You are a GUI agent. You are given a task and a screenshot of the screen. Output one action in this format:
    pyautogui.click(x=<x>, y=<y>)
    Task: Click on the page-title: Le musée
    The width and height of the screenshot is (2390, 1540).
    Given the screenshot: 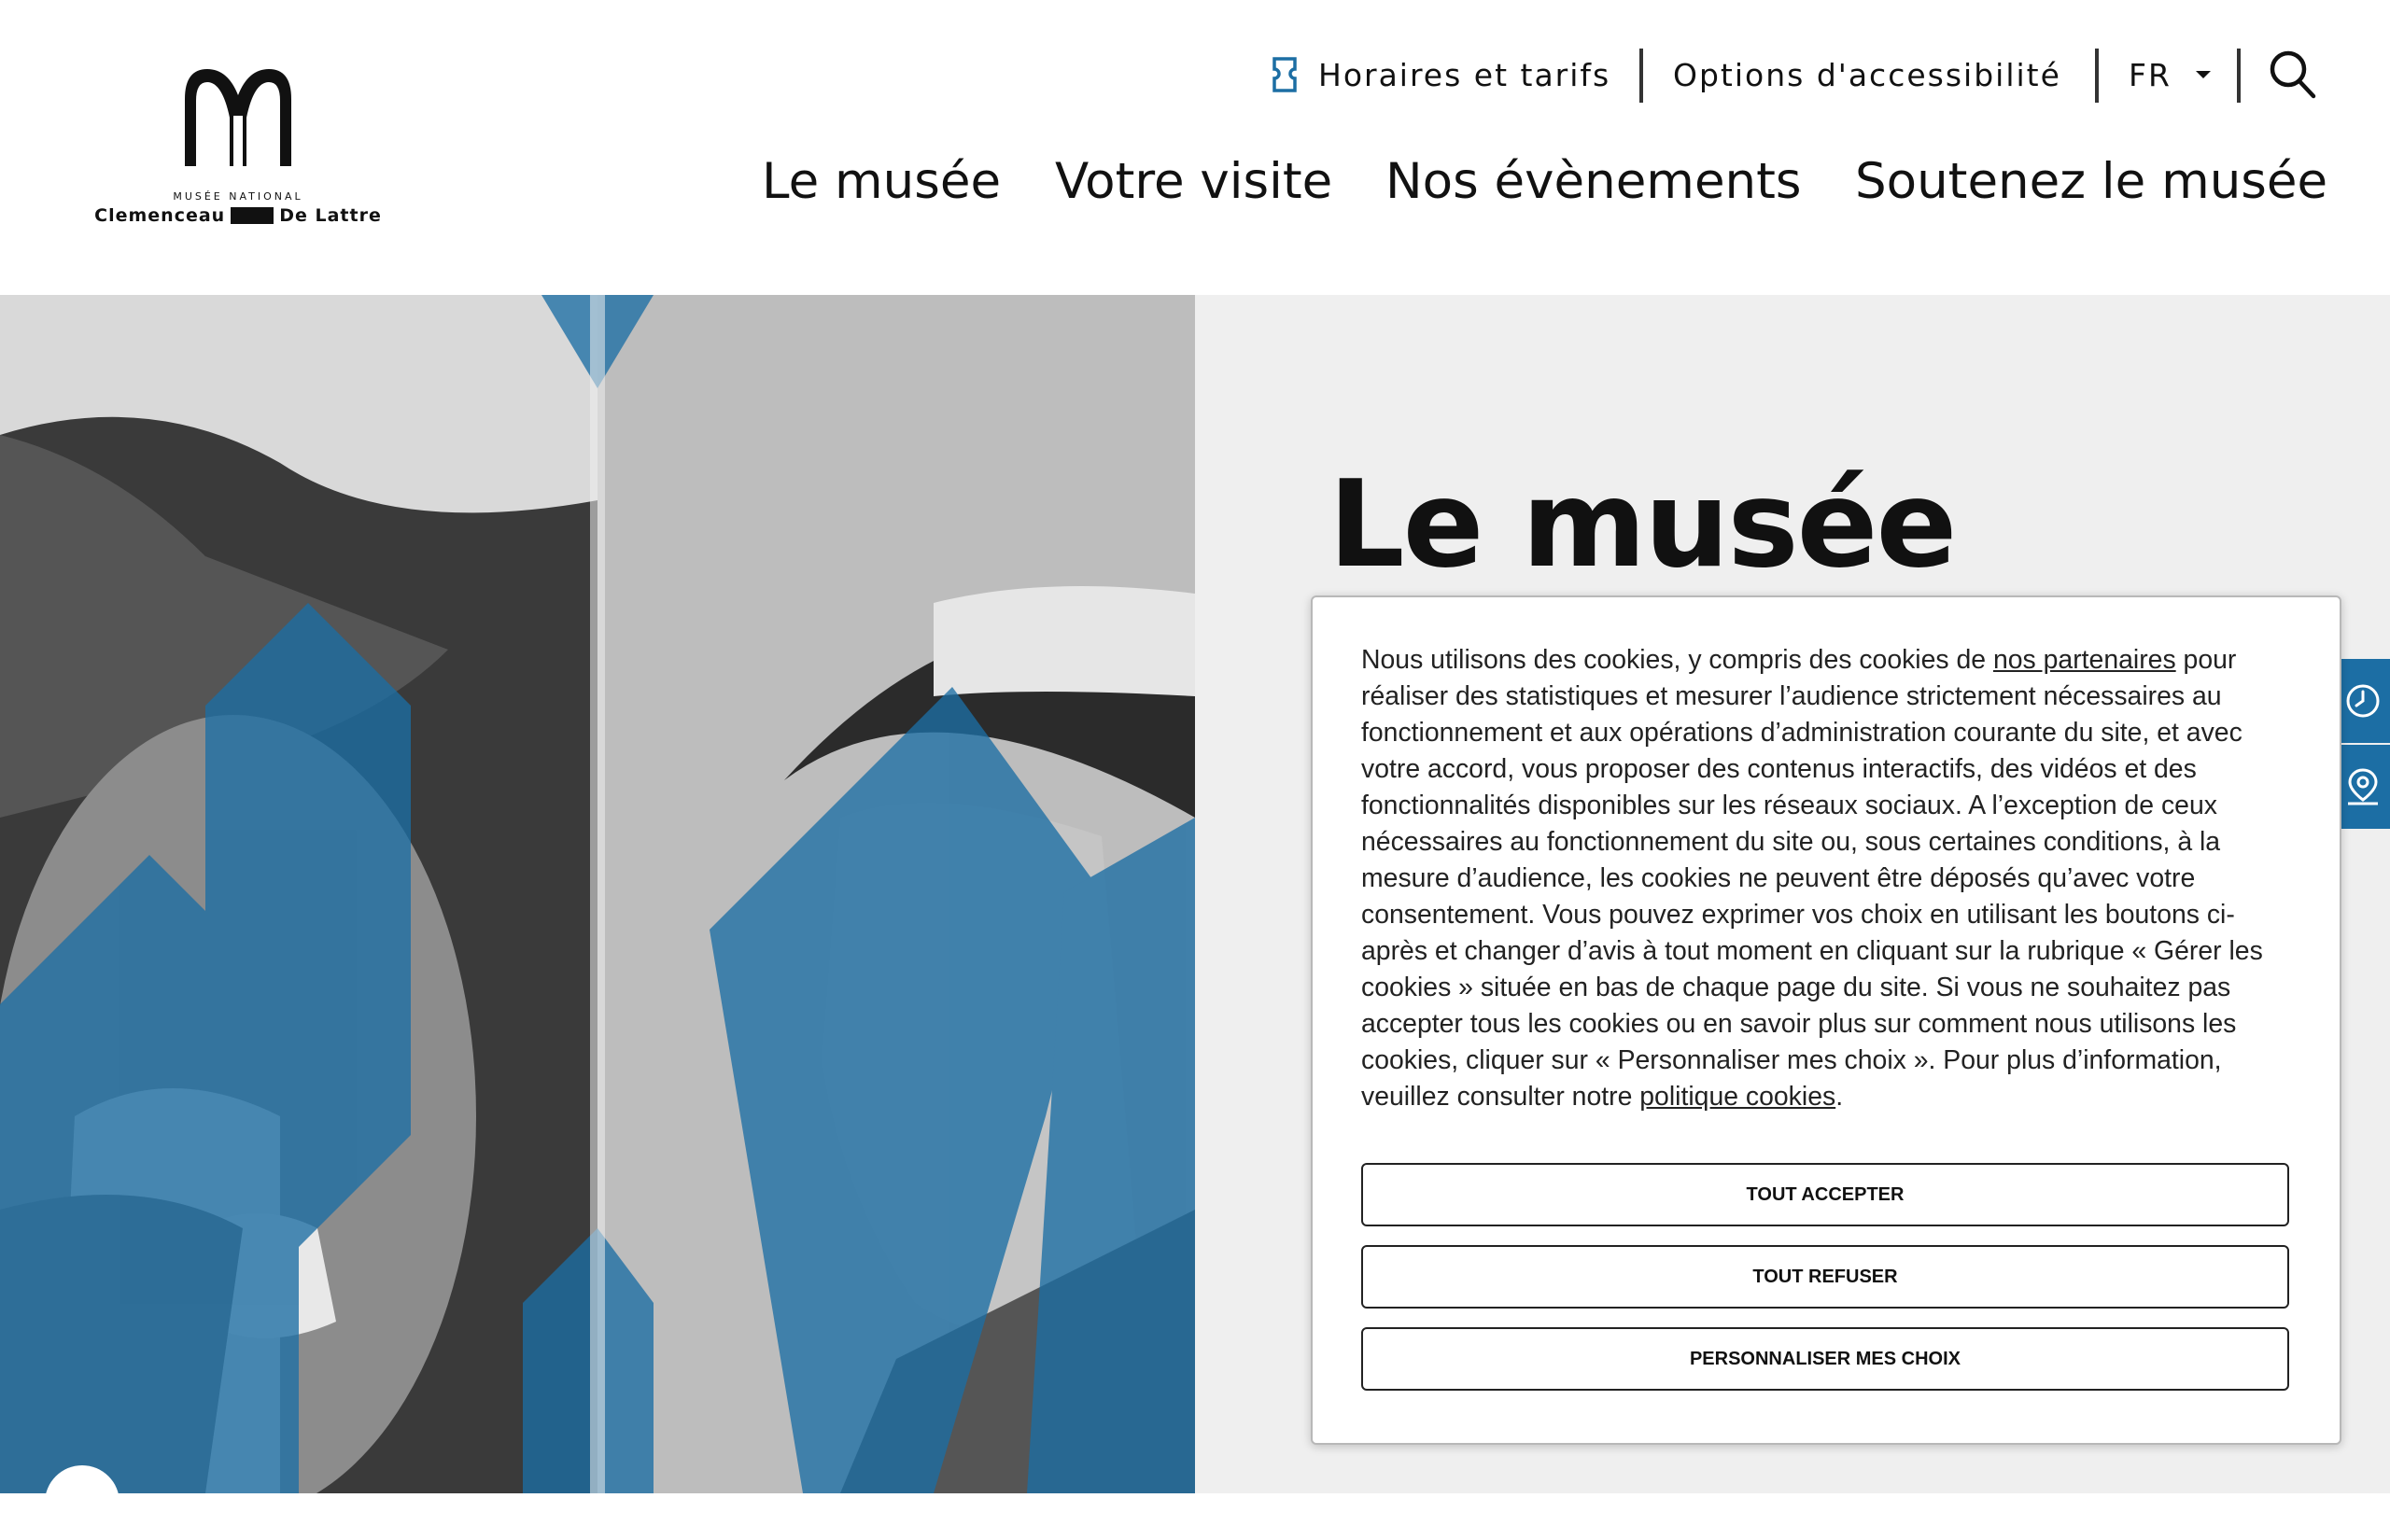 What is the action you would take?
    pyautogui.click(x=1643, y=525)
    